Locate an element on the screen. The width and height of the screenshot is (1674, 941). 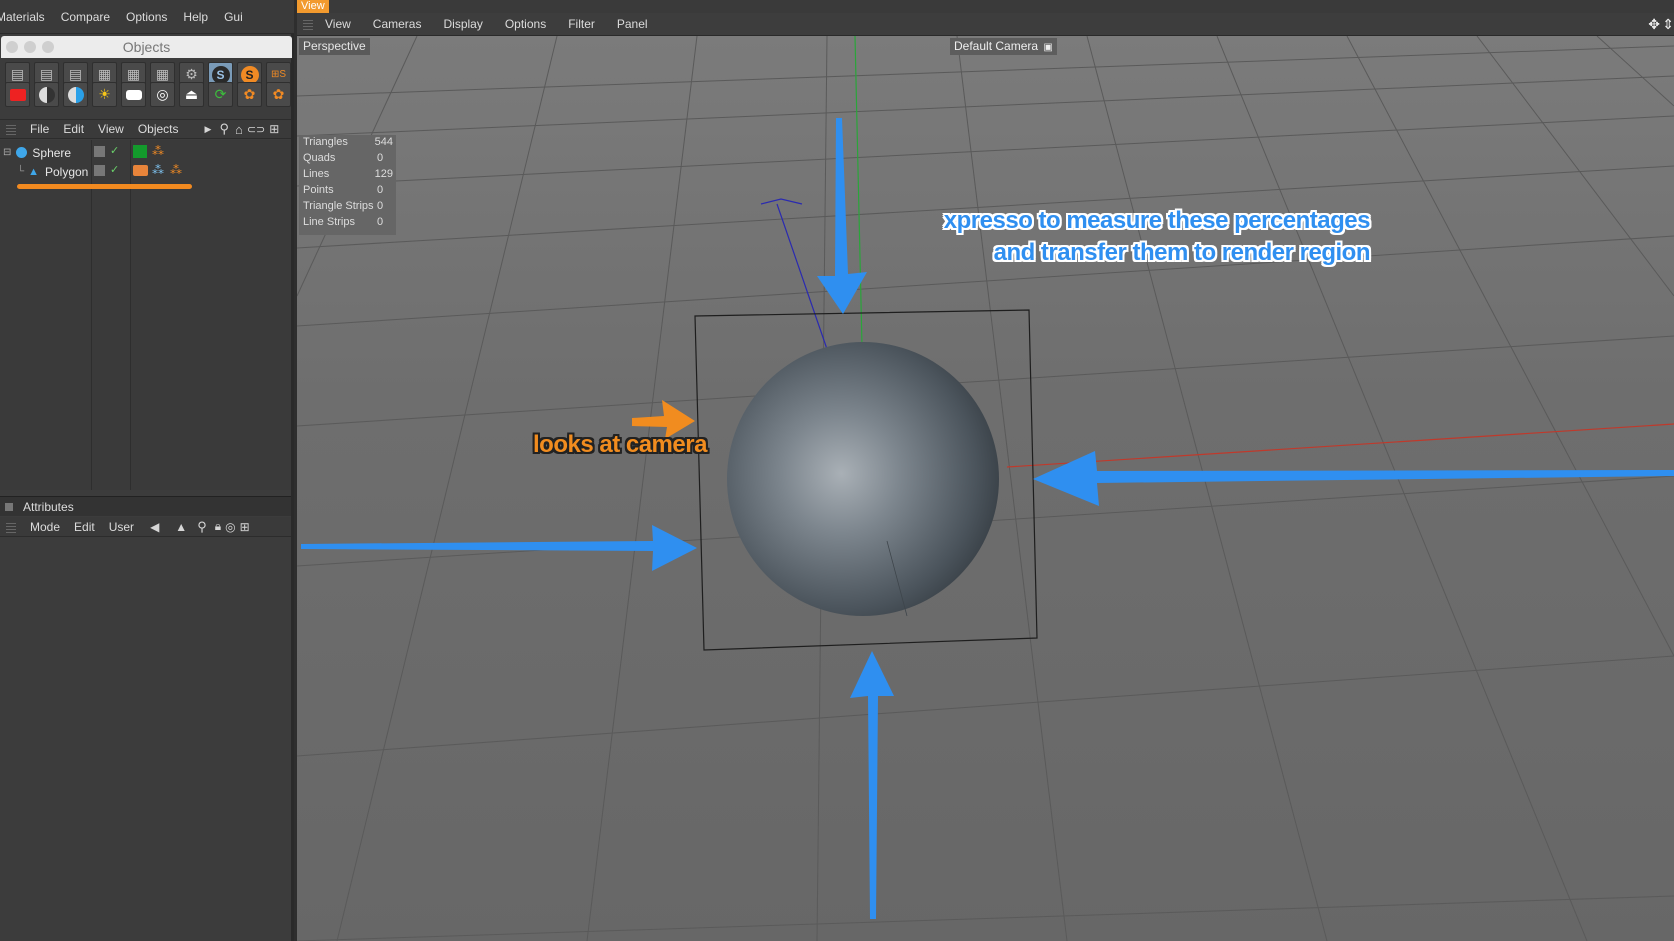
attributes-menu-bar: Mode Edit User ◀ ▲ ⚲ 🔒︎ ◎ ⊞ is located at coordinates (145, 527).